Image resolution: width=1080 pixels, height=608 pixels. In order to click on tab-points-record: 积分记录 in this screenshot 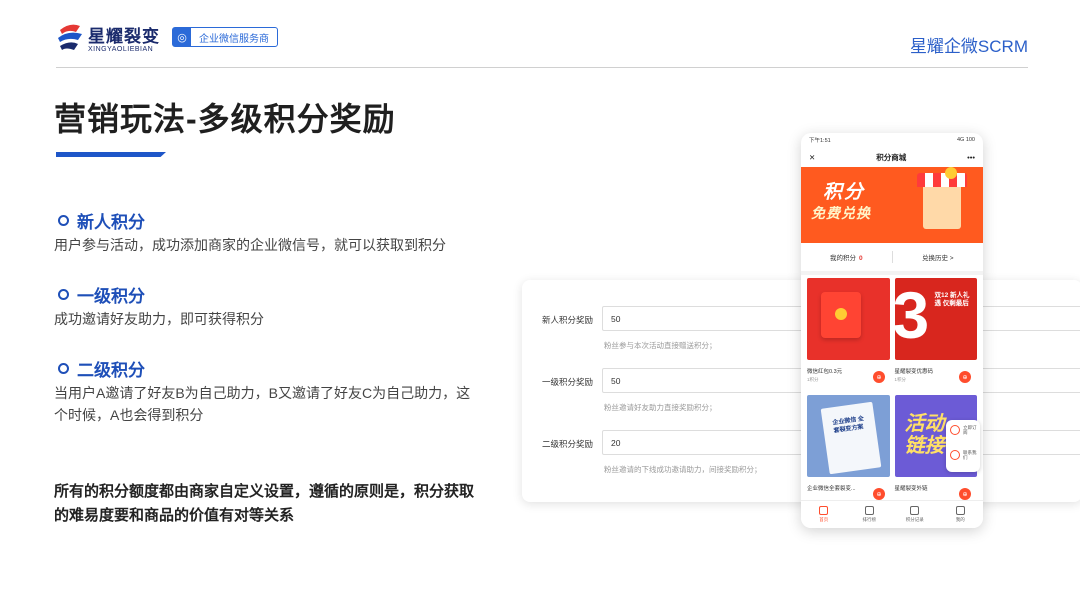, I will do `click(915, 514)`.